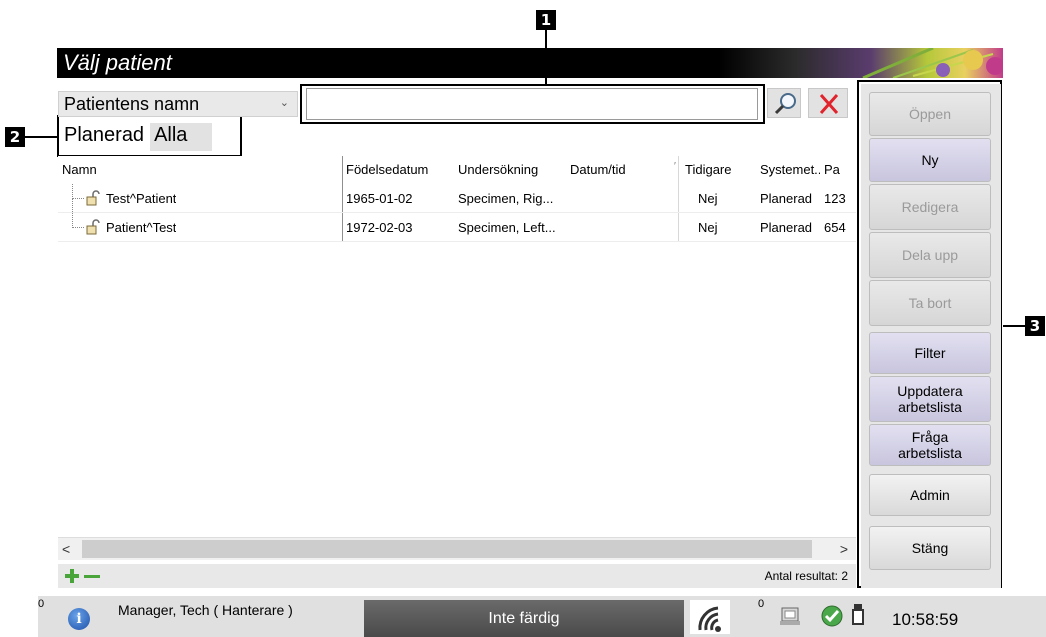 Image resolution: width=1046 pixels, height=637 pixels. I want to click on callout-2-label: 2, so click(15, 137).